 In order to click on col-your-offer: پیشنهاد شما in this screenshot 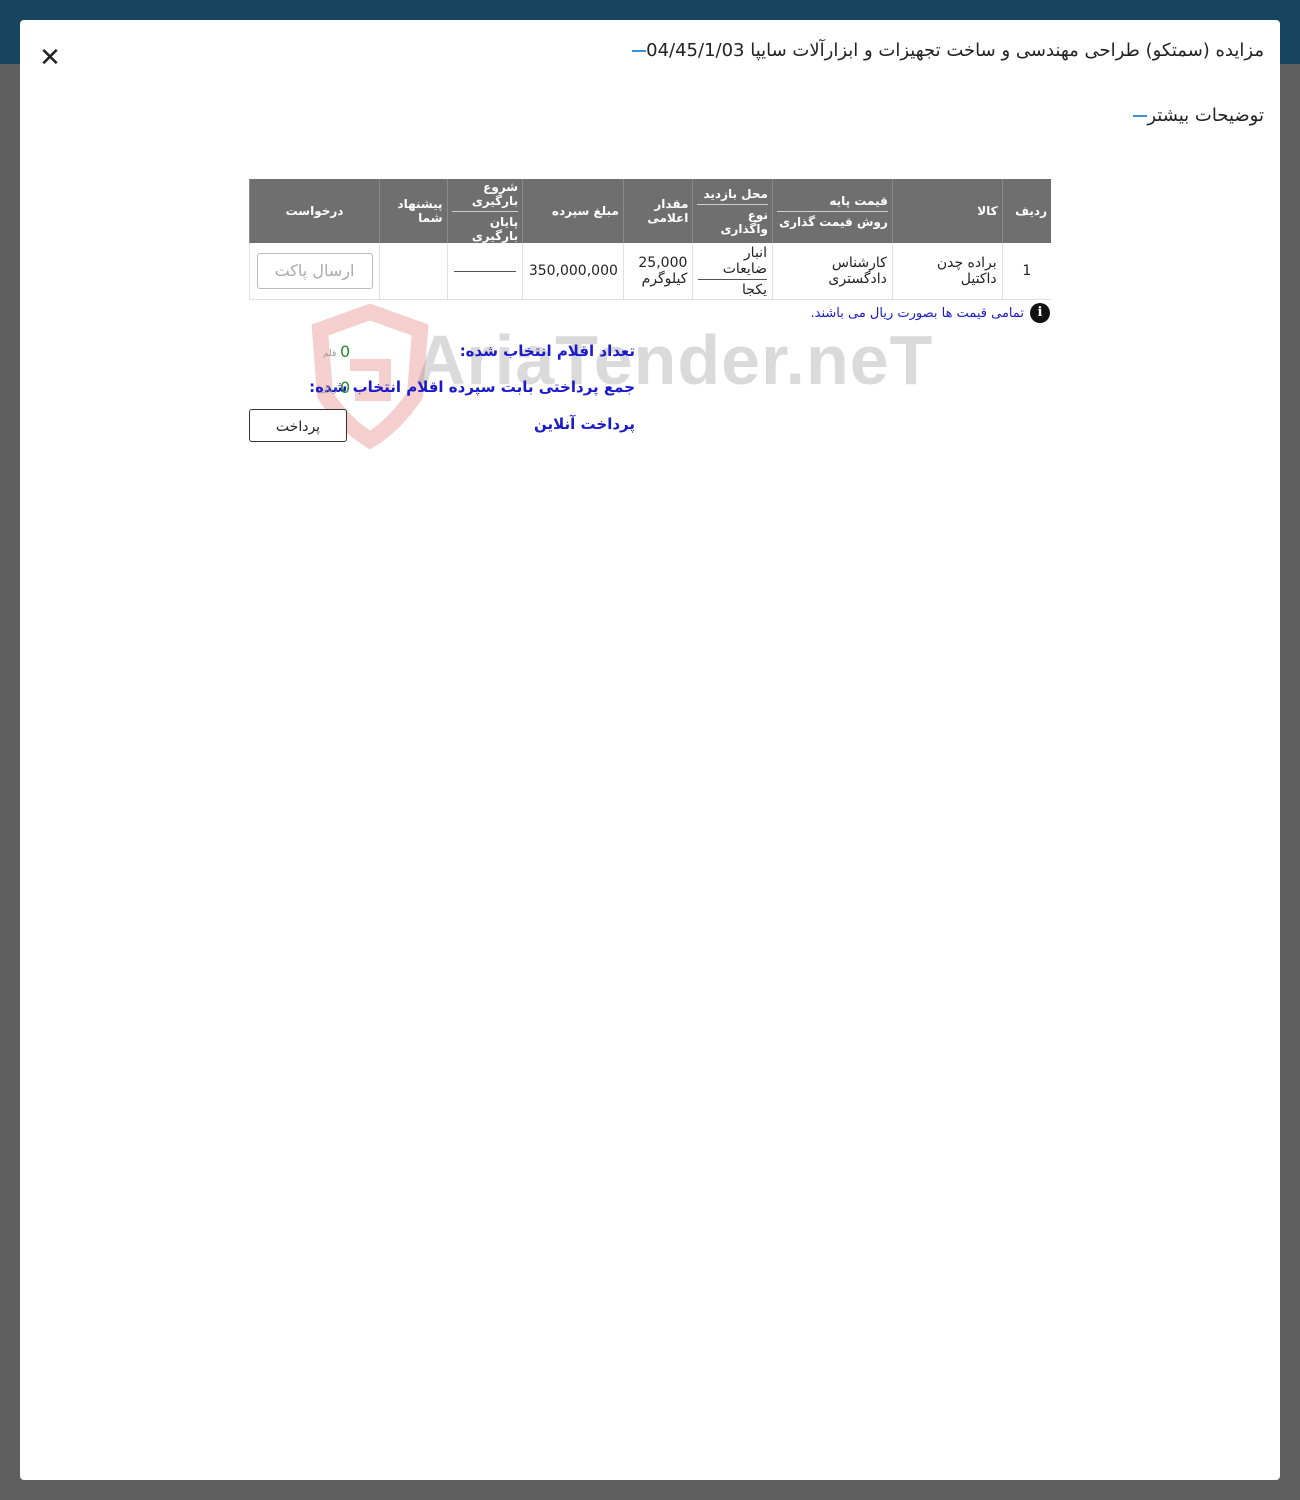, I will do `click(413, 211)`.